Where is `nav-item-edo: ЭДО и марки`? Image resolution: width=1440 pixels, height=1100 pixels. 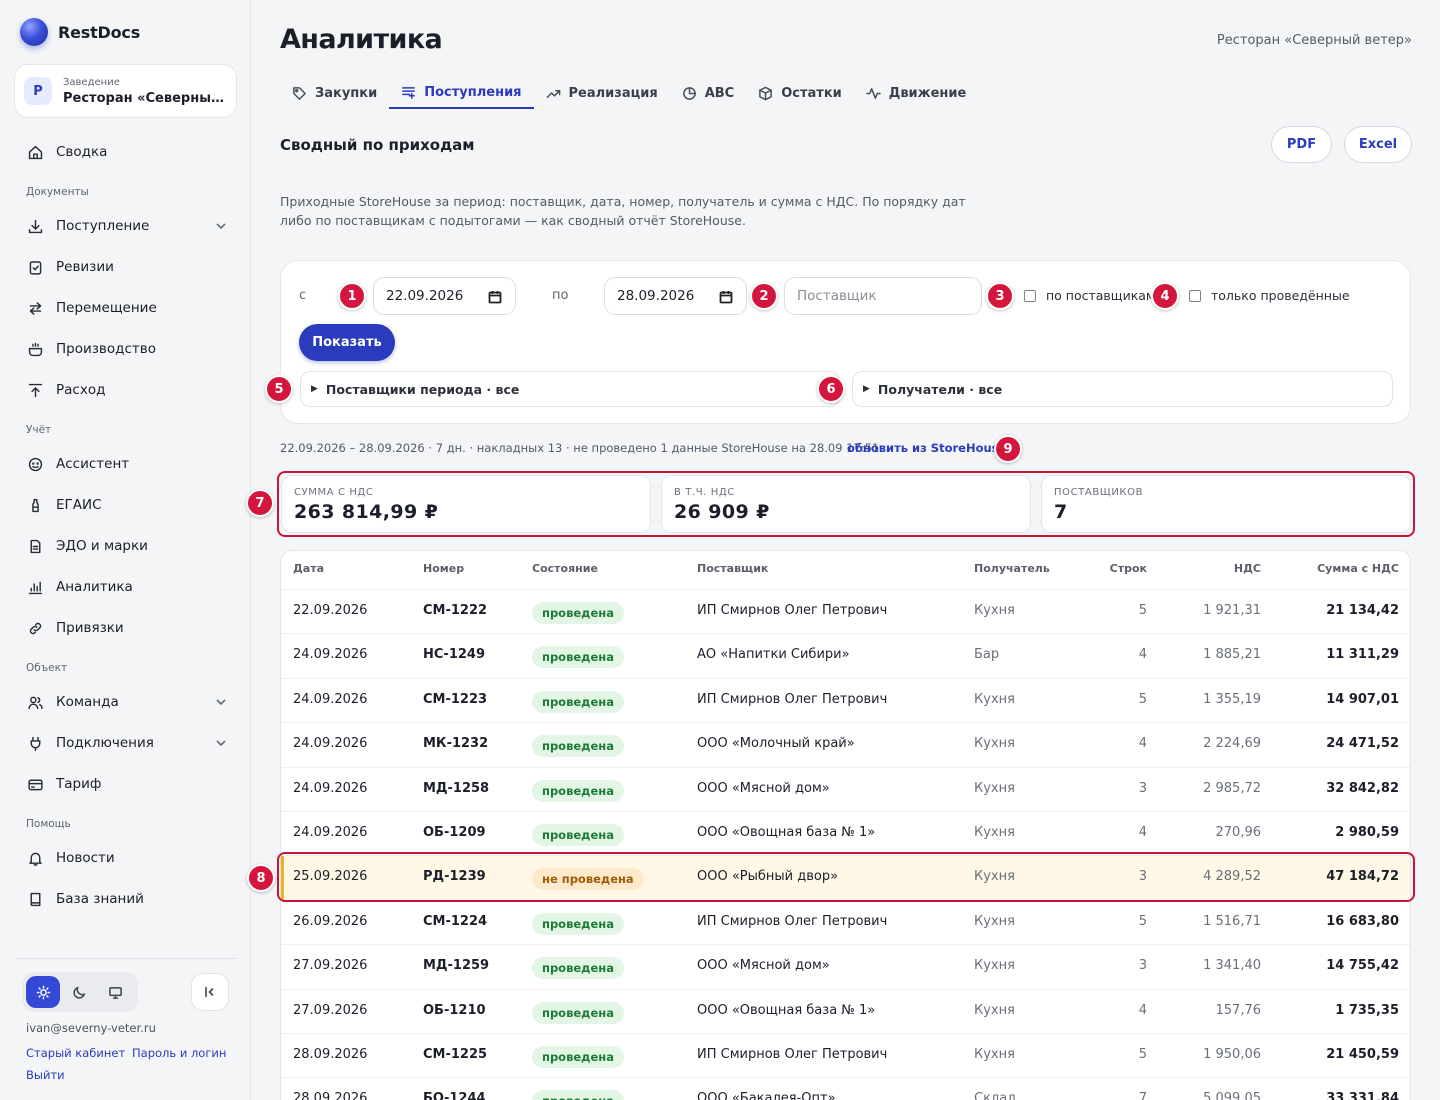
nav-item-edo: ЭДО и марки is located at coordinates (125, 546).